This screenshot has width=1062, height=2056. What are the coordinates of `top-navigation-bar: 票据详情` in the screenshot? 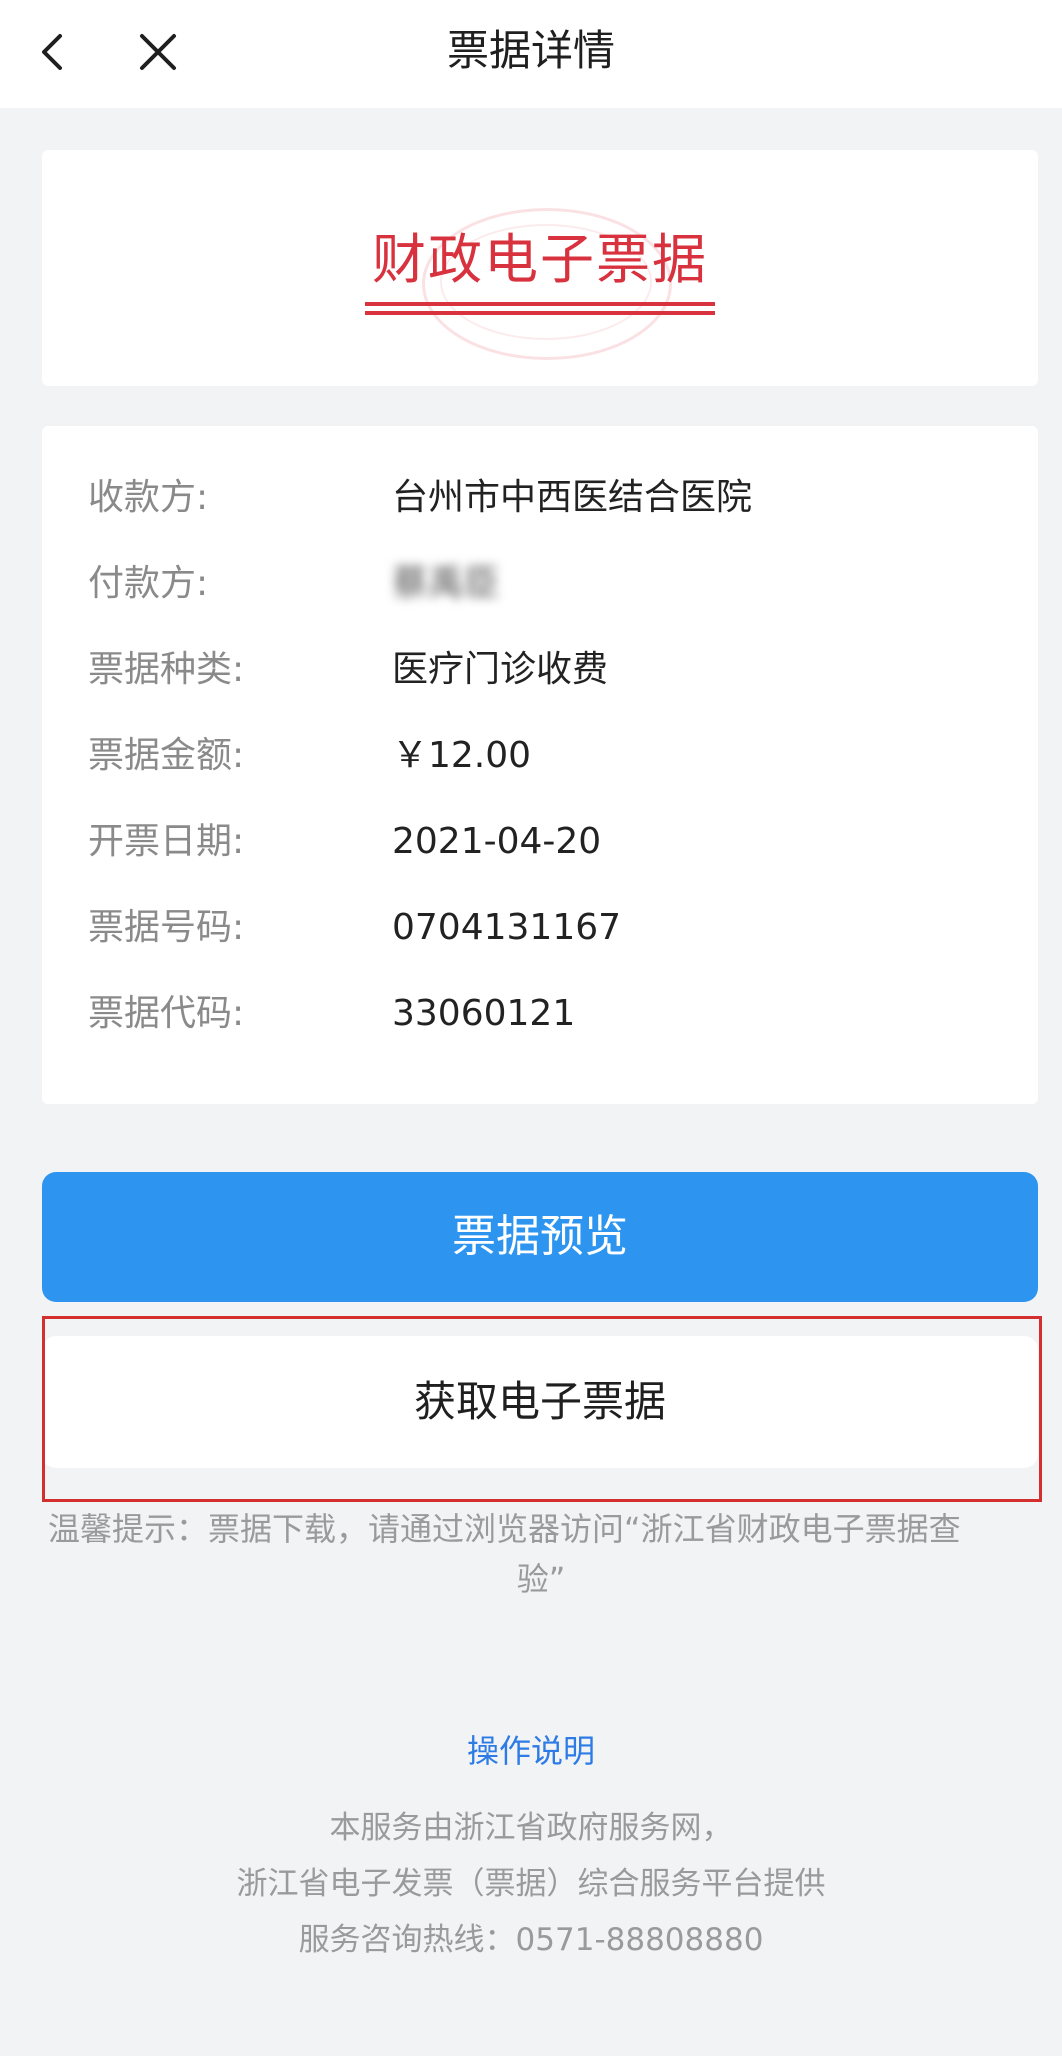 It's located at (531, 54).